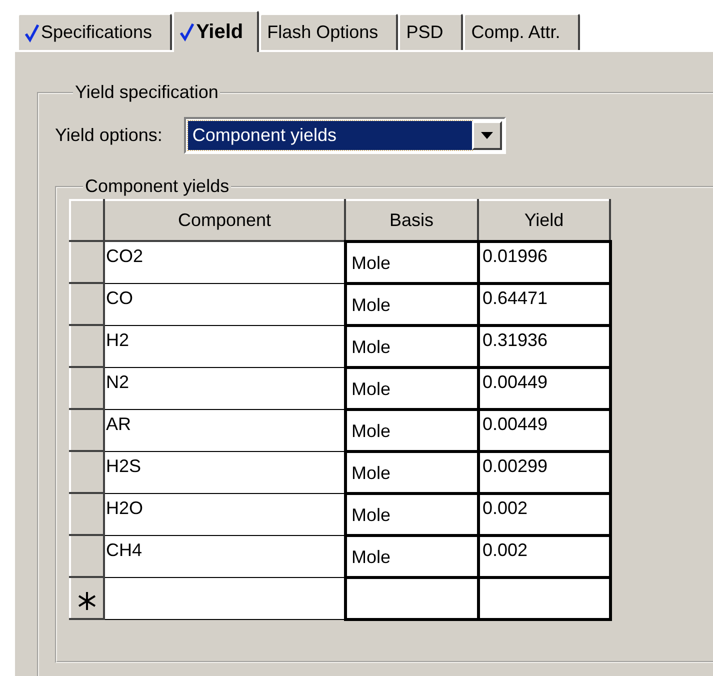  I want to click on table-cell: 0.01996, so click(544, 262).